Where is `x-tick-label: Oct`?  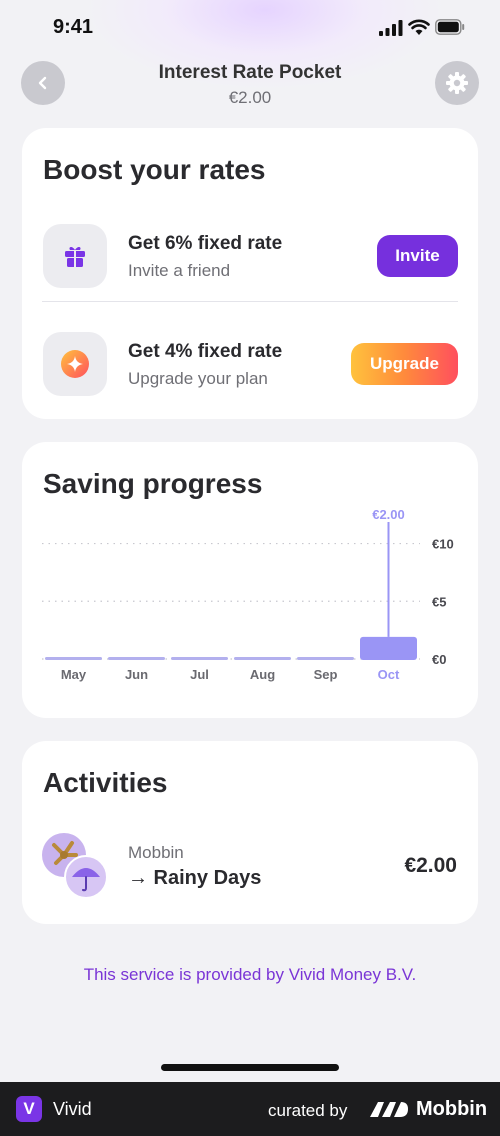 x-tick-label: Oct is located at coordinates (389, 674).